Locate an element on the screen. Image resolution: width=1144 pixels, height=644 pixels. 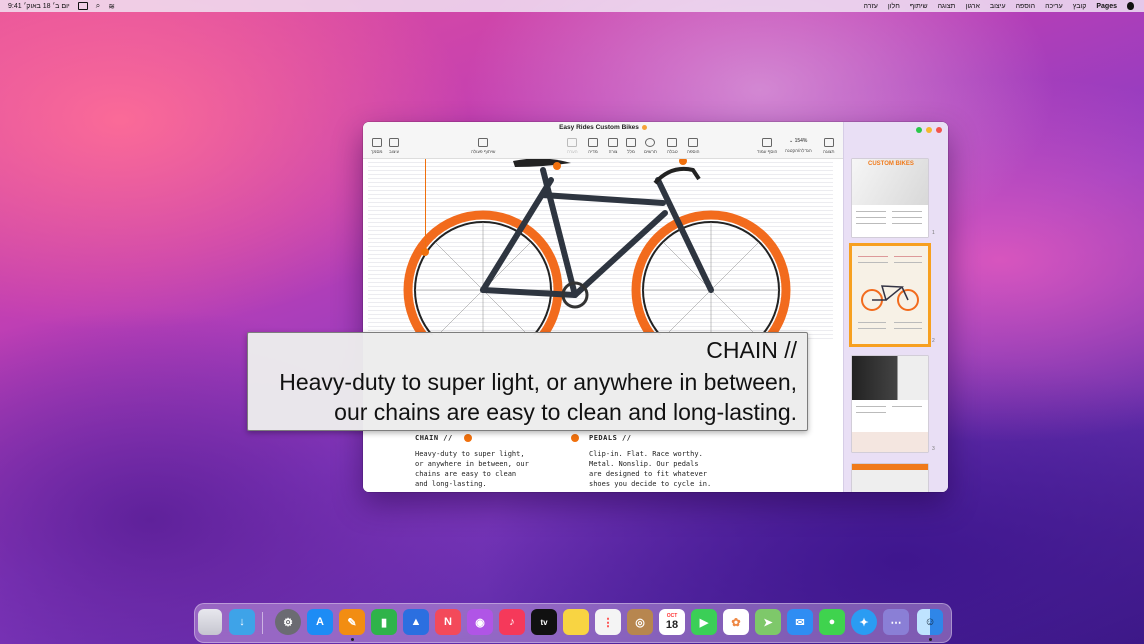
zoom-label: הגדלה/הקטנה is located at coordinates (798, 150).